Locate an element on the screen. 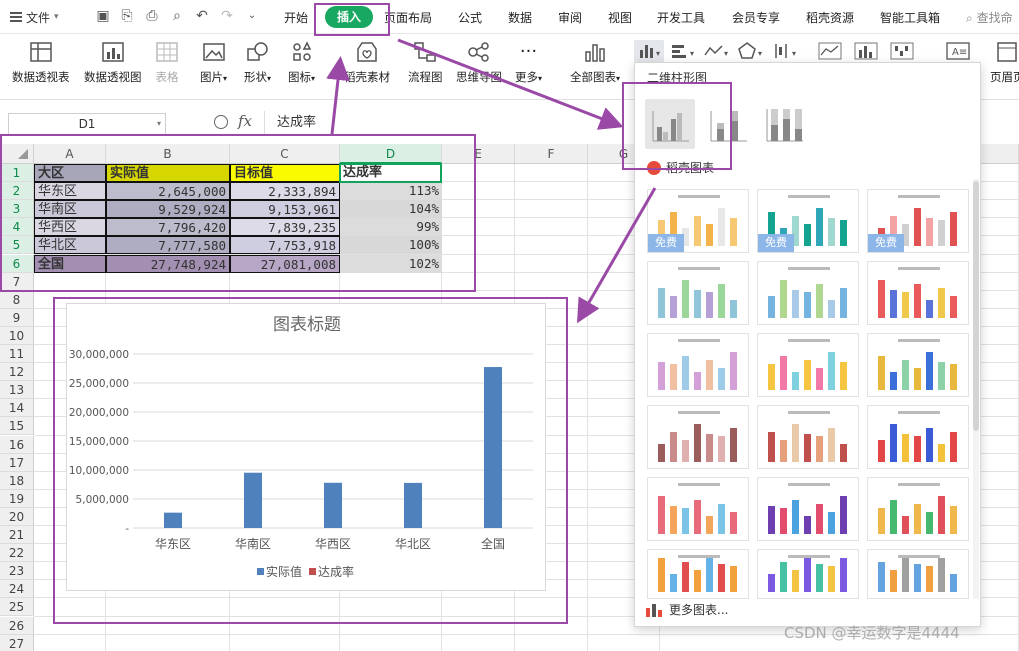 The height and width of the screenshot is (651, 1019). docer-material-button: 稻壳素材 is located at coordinates (367, 62).